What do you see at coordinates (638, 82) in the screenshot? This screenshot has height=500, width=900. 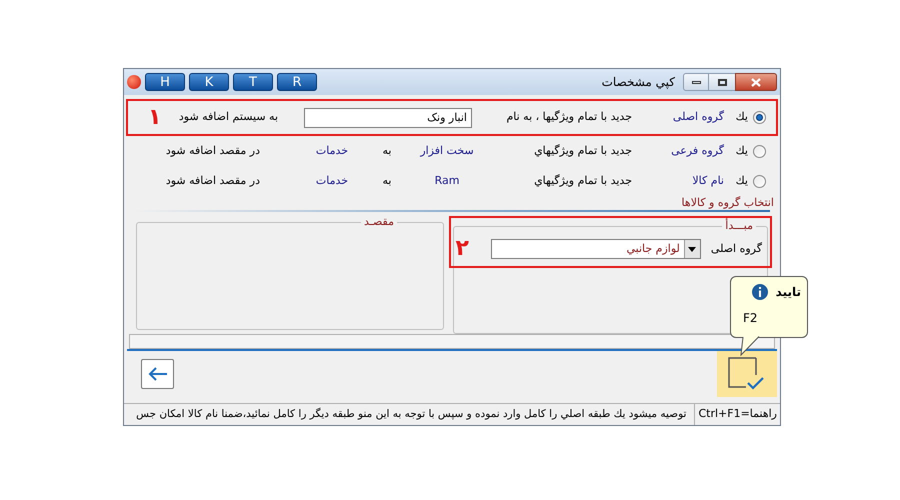 I see `window-title: كپي مشخصات` at bounding box center [638, 82].